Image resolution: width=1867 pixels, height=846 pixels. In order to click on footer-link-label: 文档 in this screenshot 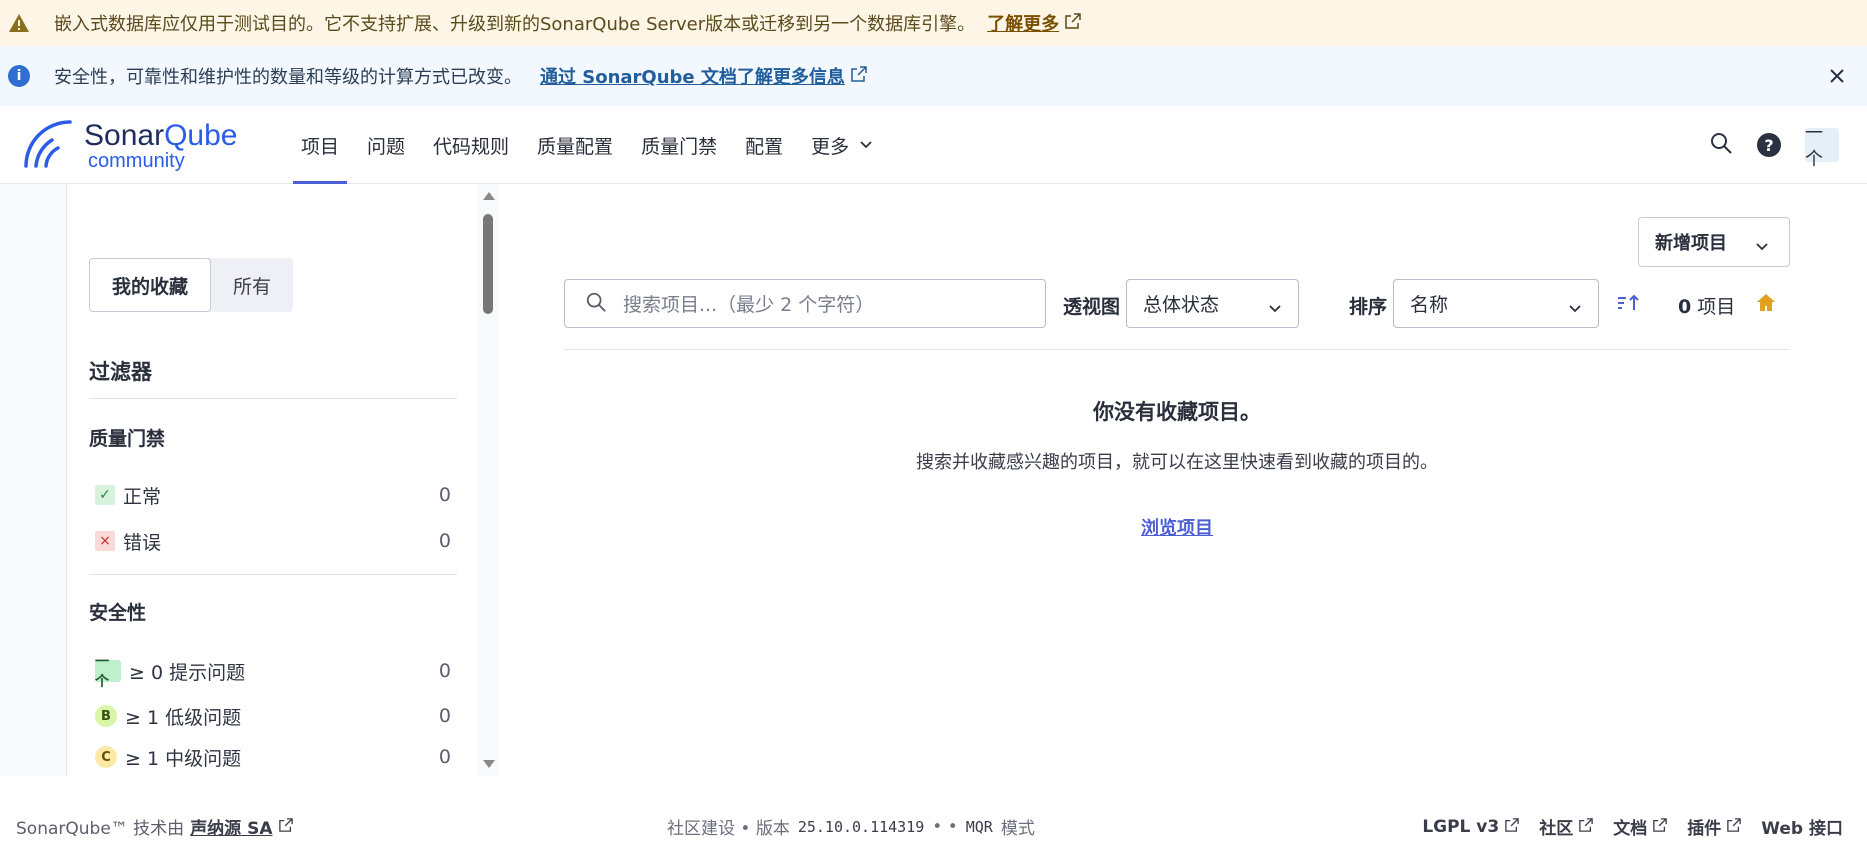, I will do `click(1630, 829)`.